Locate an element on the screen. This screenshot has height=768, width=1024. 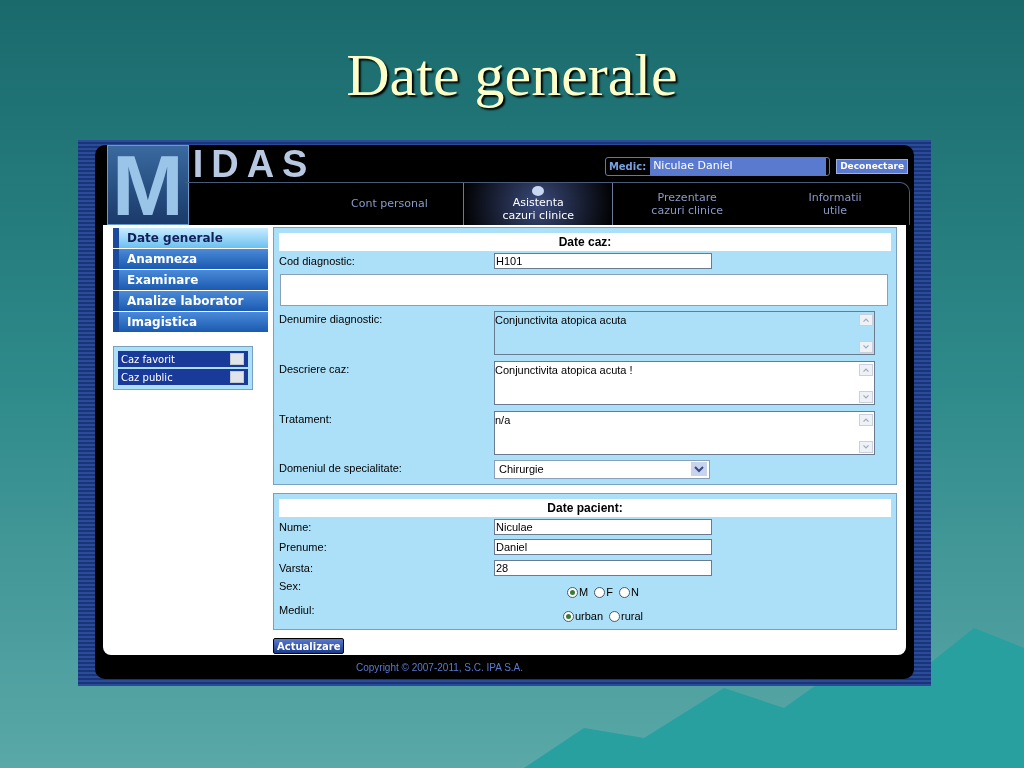
field-label: Prenume: is located at coordinates (303, 547).